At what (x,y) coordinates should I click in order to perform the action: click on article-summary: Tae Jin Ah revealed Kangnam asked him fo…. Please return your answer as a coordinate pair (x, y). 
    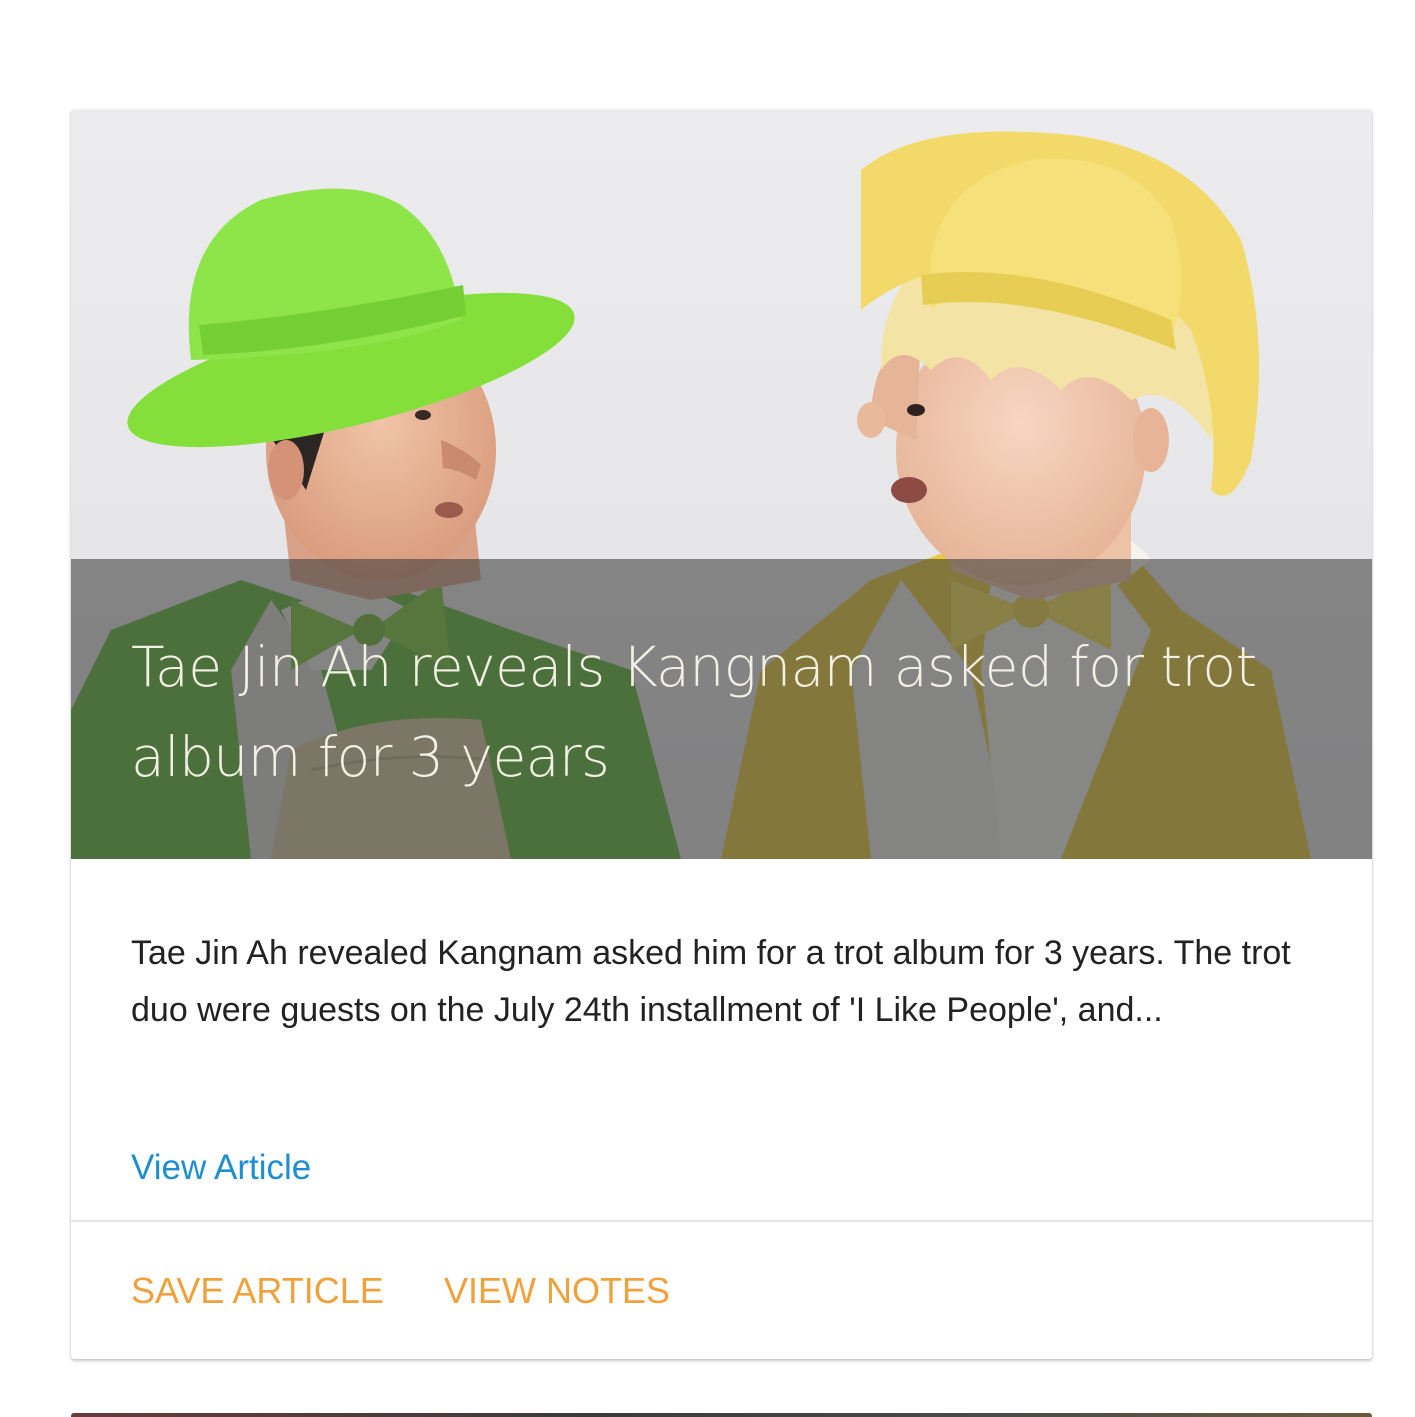
    Looking at the image, I should click on (711, 981).